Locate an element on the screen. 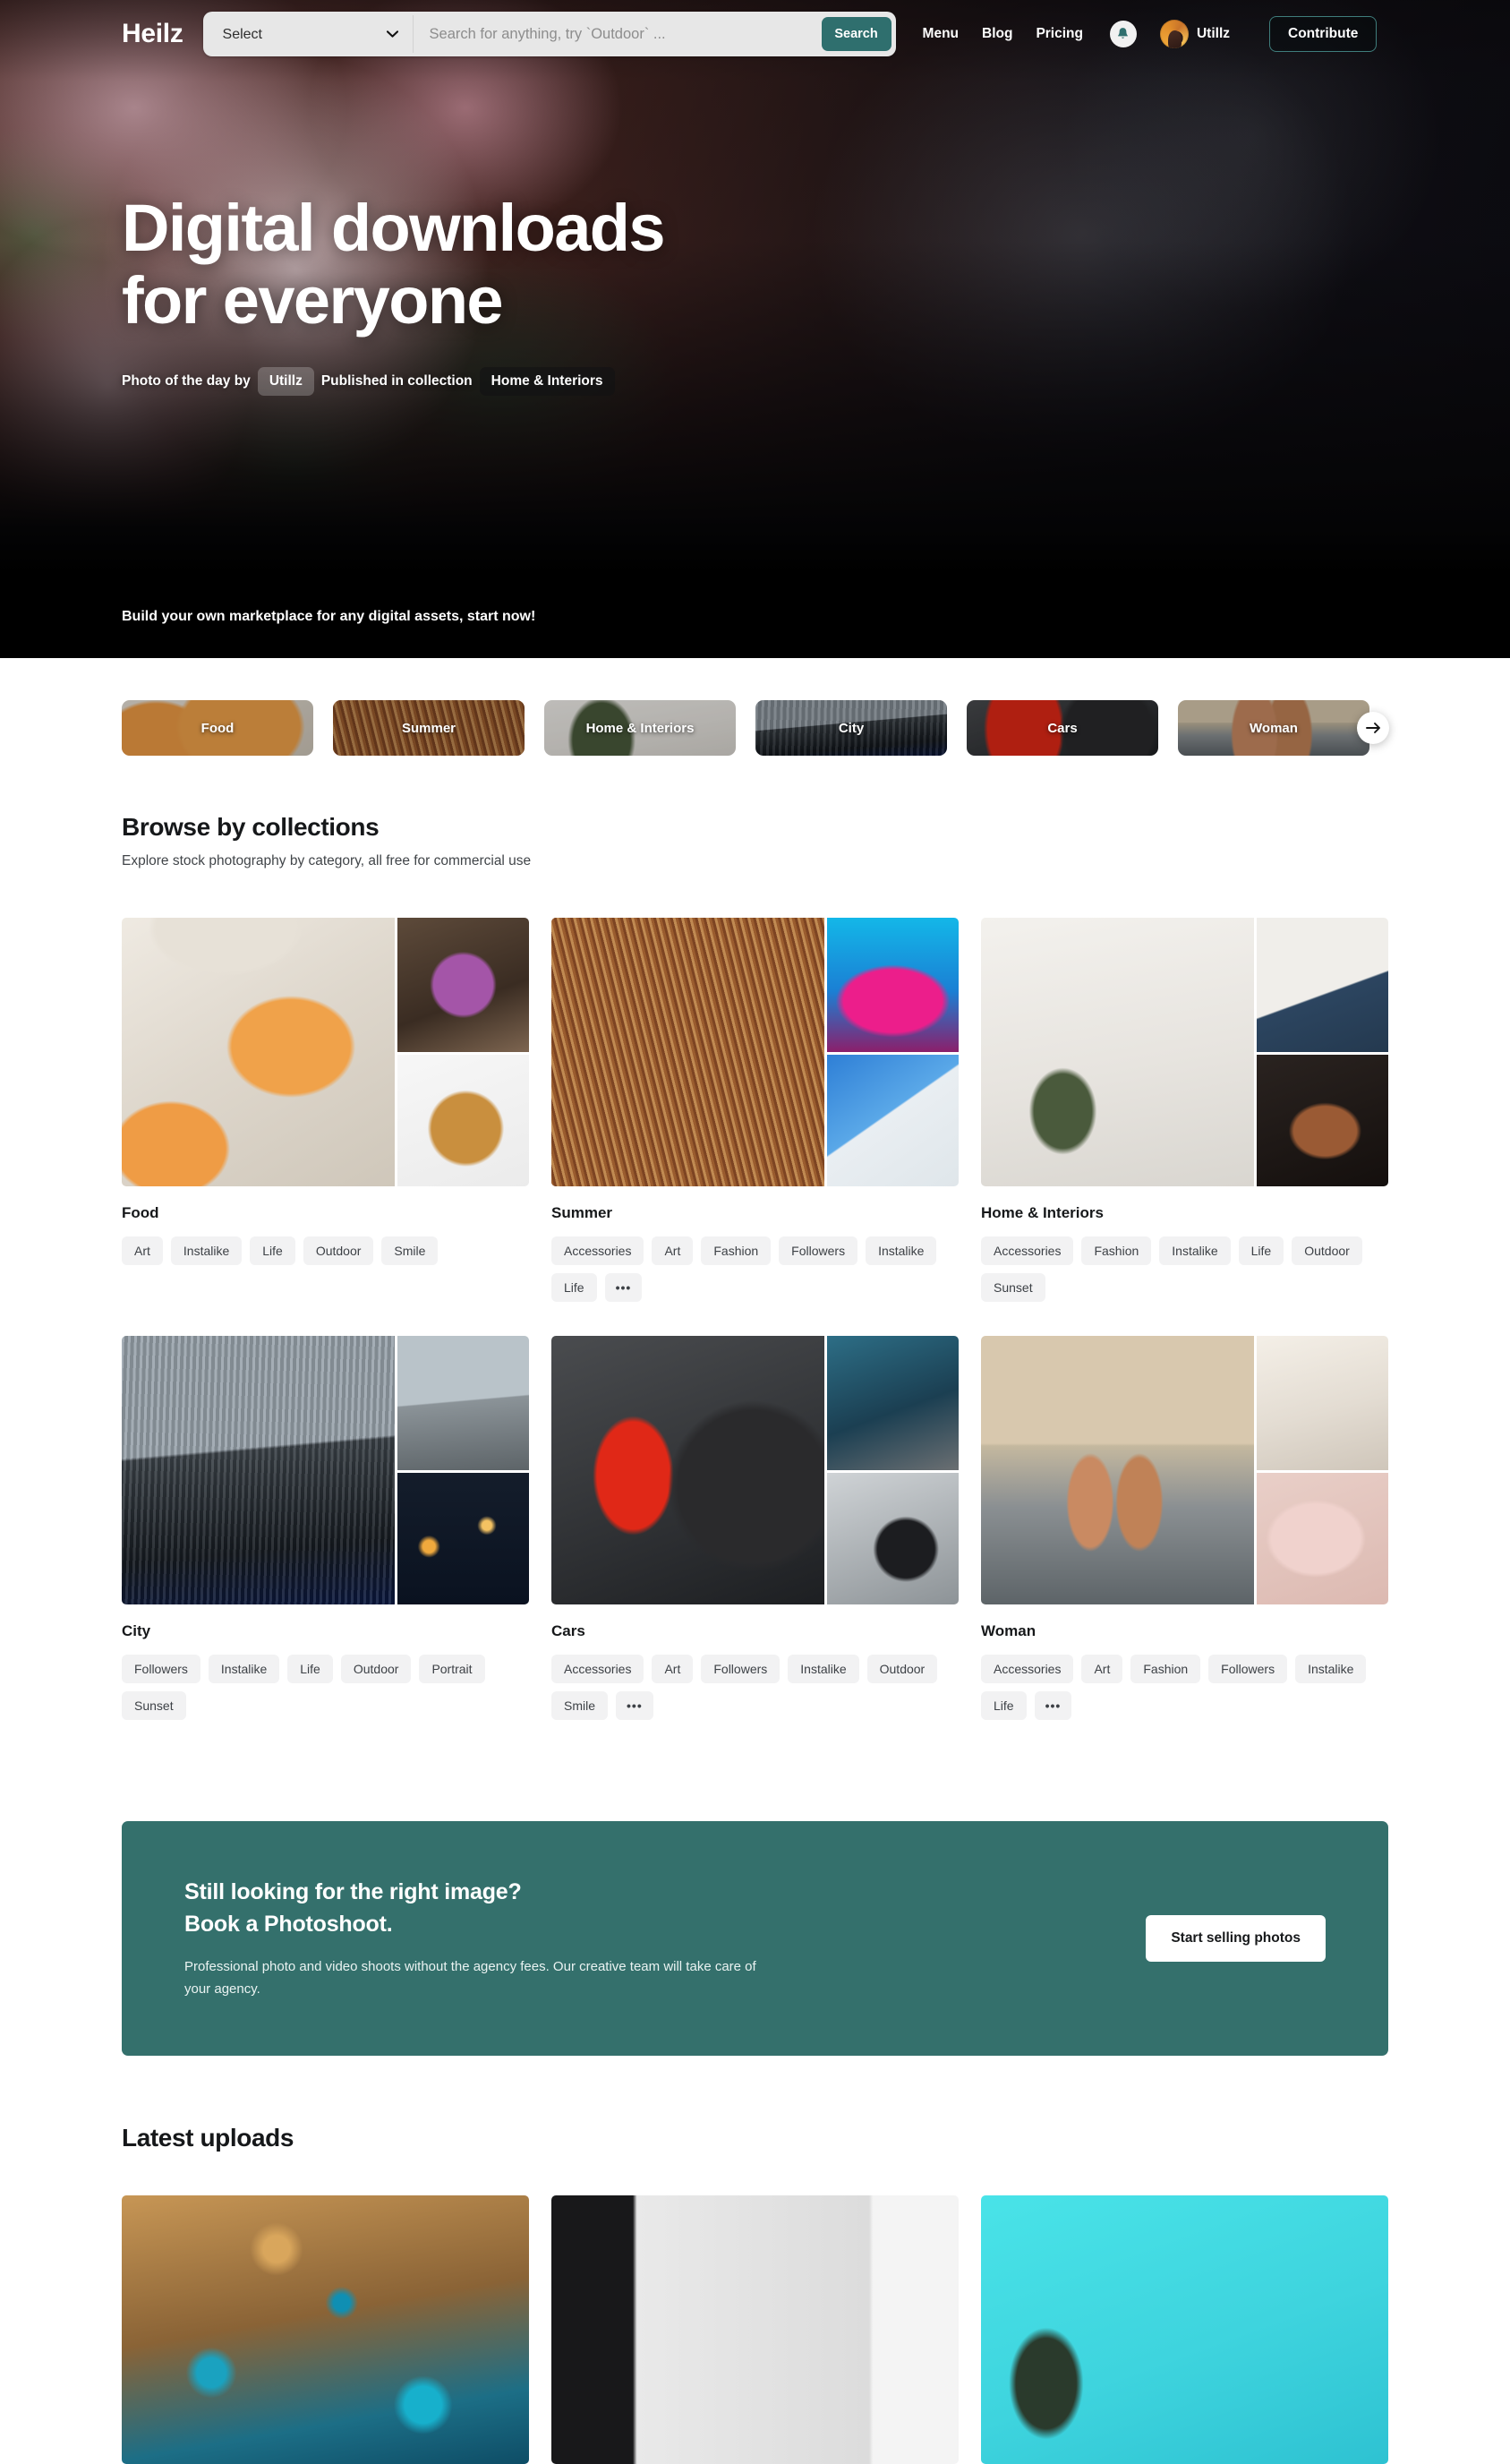  collections-title: Browse by collections is located at coordinates (251, 827).